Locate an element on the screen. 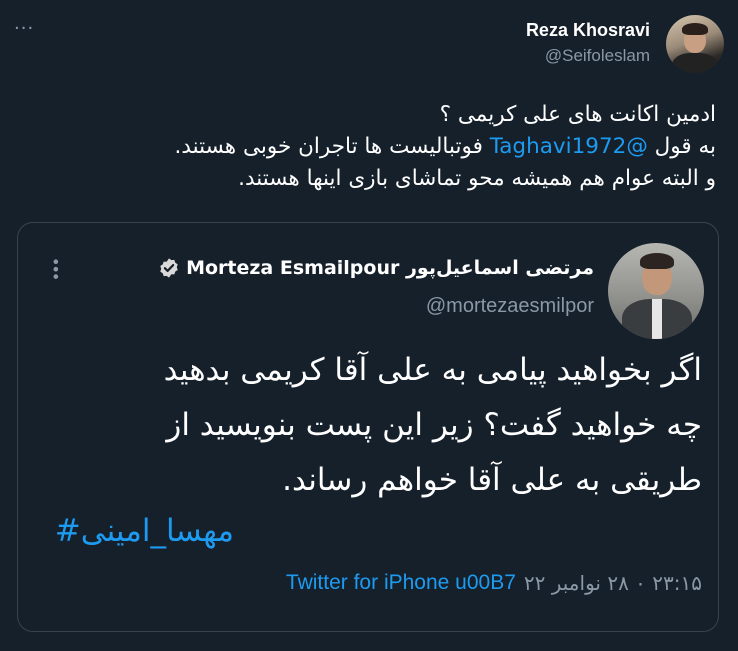 Image resolution: width=738 pixels, height=651 pixels. quote-more-options-icon: ••• is located at coordinates (55, 268).